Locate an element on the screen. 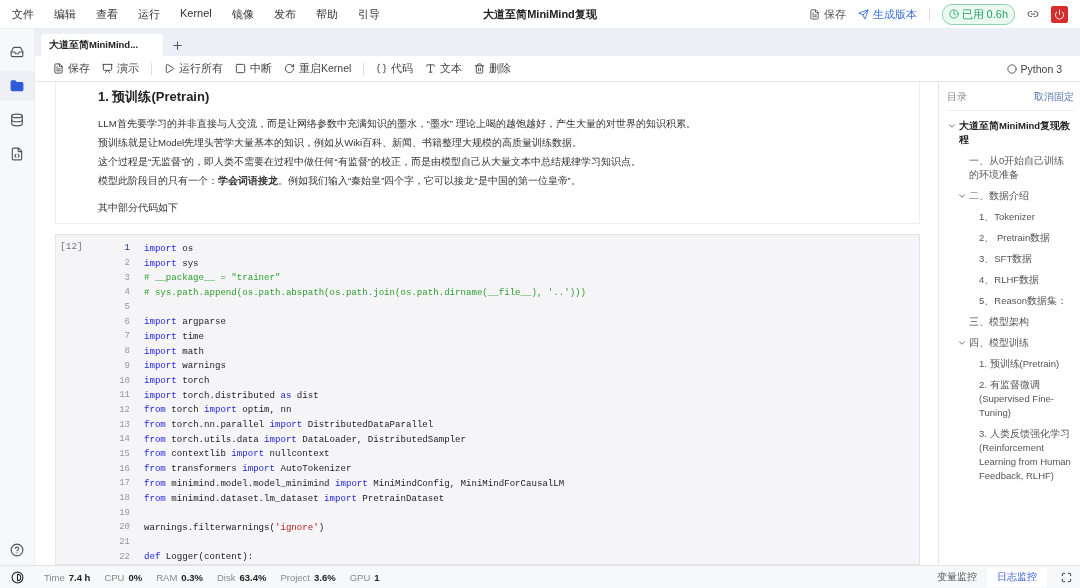 The width and height of the screenshot is (1080, 588). toolbar-button: 重启Kernel is located at coordinates (318, 68).